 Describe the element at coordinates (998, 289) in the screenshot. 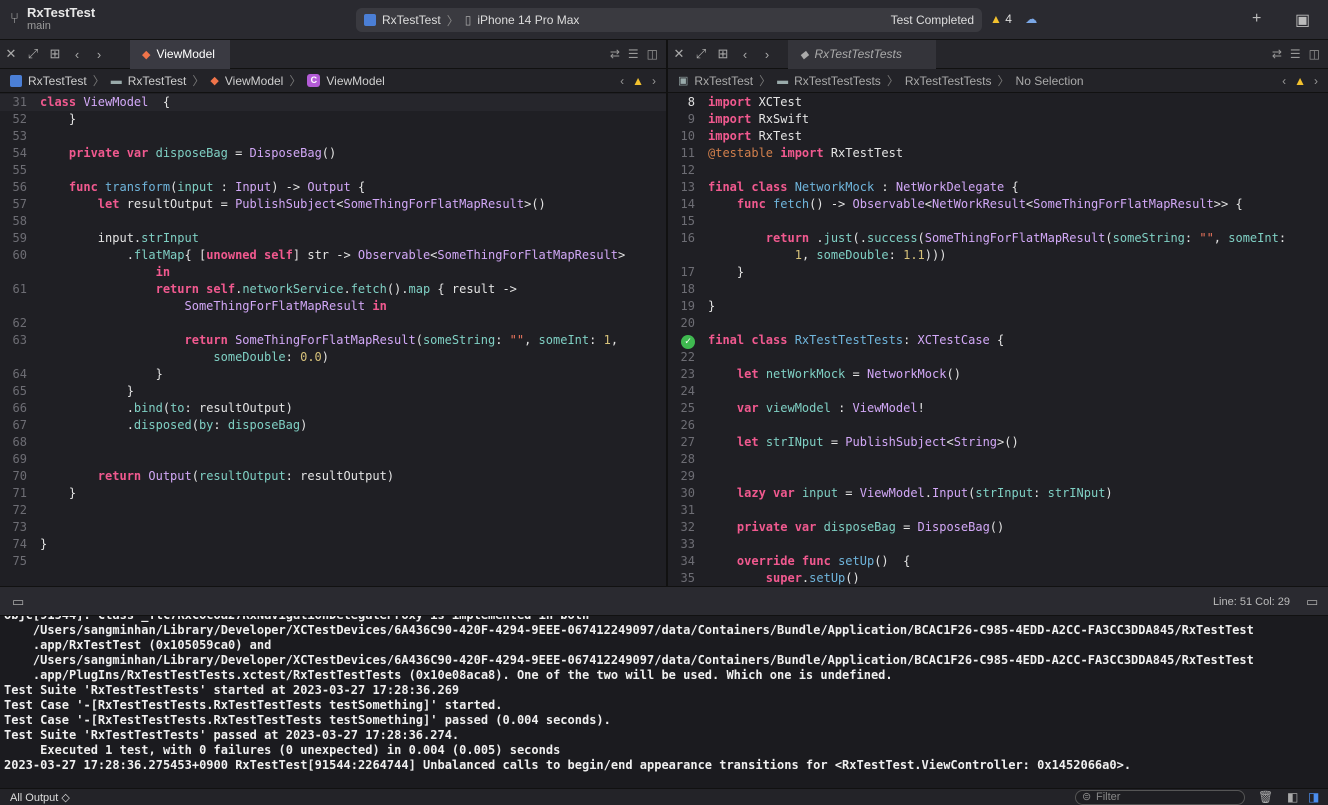

I see `code-line: 18` at that location.